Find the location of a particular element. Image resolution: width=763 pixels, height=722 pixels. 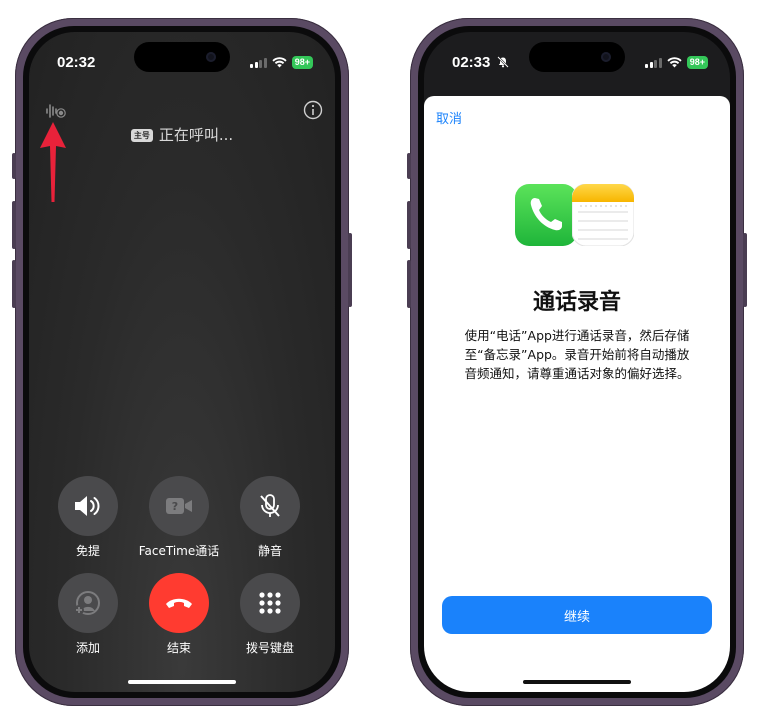

notes-app-icon is located at coordinates (603, 215).